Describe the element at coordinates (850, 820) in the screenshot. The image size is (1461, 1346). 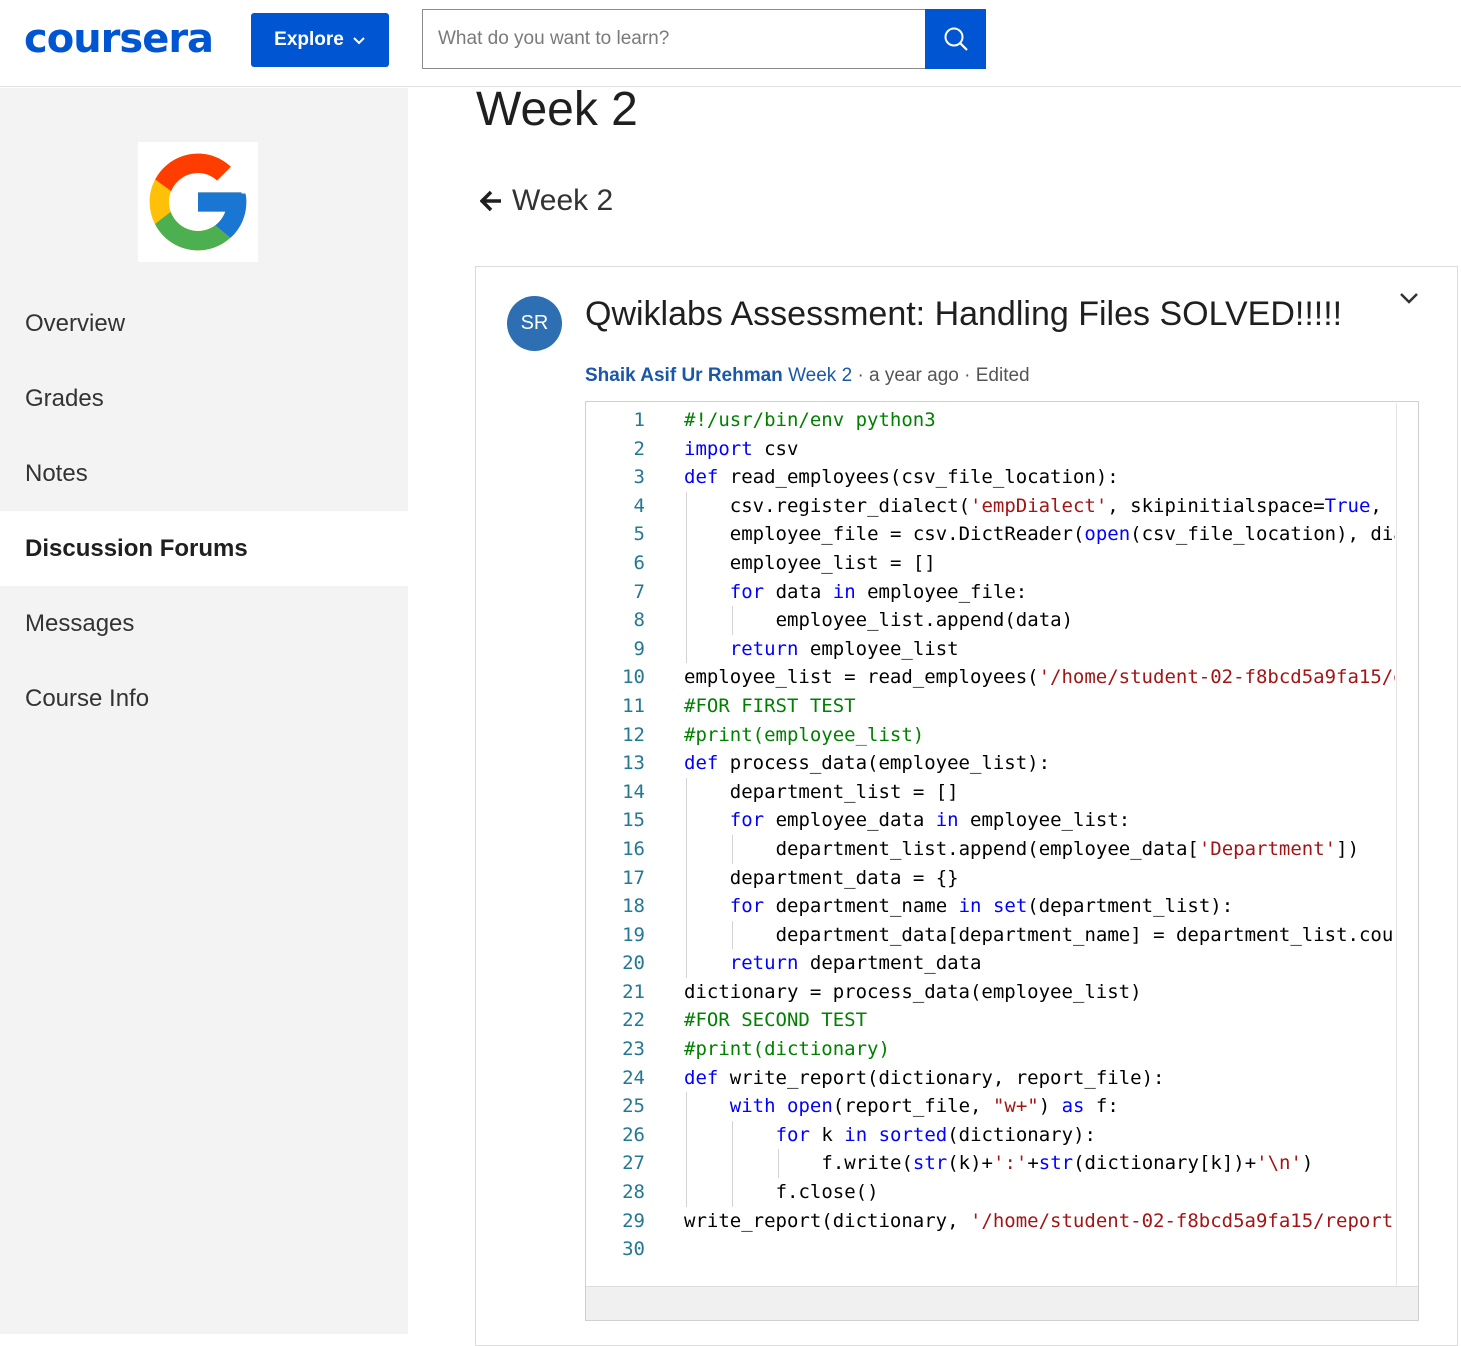
I see `code-token: employee_data` at that location.